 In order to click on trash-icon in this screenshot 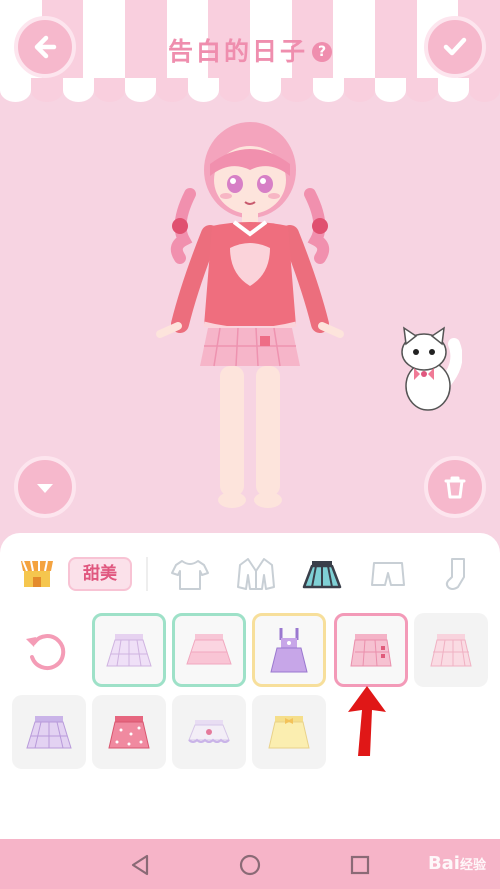, I will do `click(455, 487)`.